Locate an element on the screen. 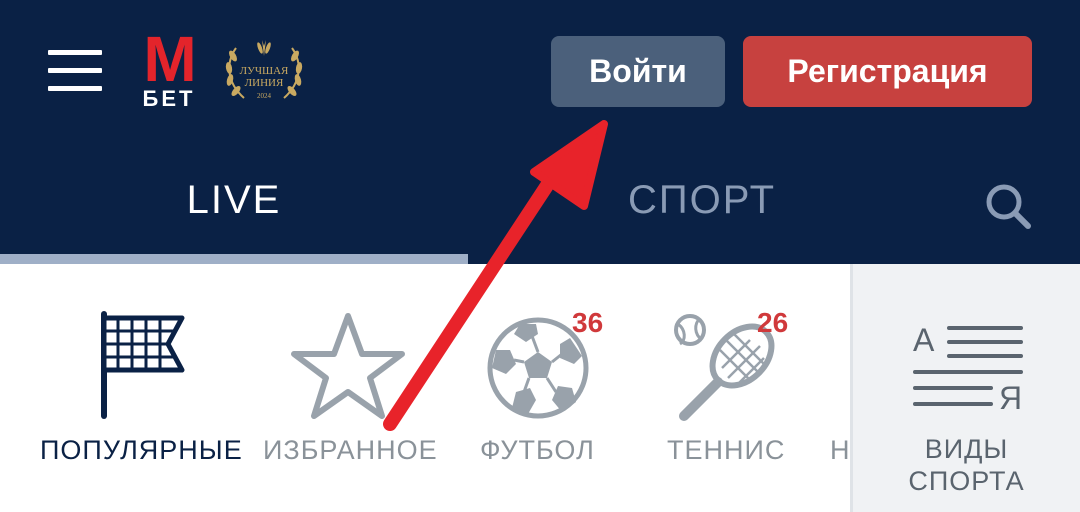 Image resolution: width=1080 pixels, height=512 pixels. sports-types-label-line2: СПОРТА is located at coordinates (966, 481).